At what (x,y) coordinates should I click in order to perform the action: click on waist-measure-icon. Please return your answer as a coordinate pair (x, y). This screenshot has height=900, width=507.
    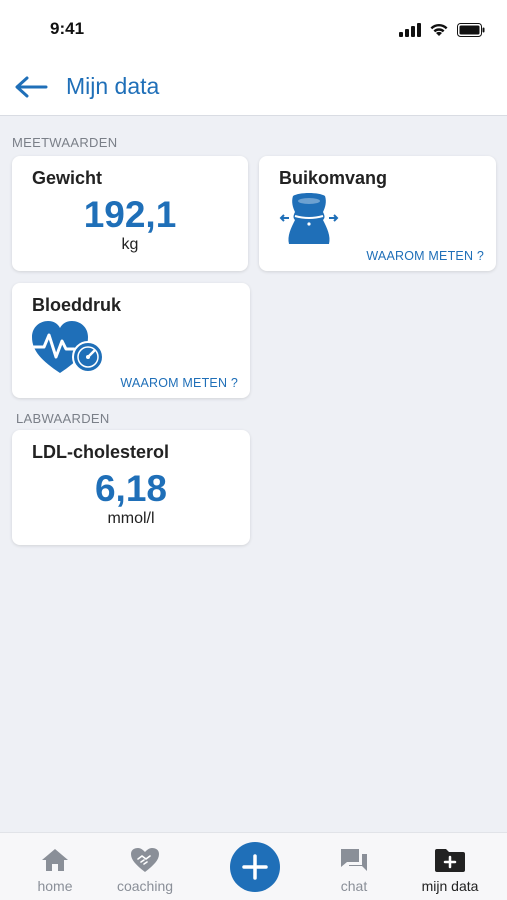
    Looking at the image, I should click on (309, 222).